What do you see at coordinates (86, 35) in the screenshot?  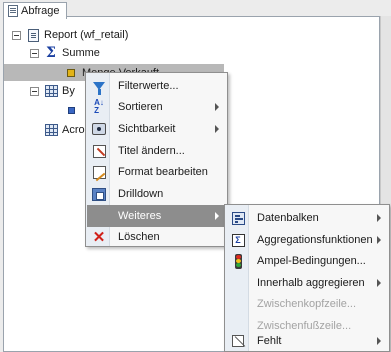 I see `tree-label-report: Report (wf_retail)` at bounding box center [86, 35].